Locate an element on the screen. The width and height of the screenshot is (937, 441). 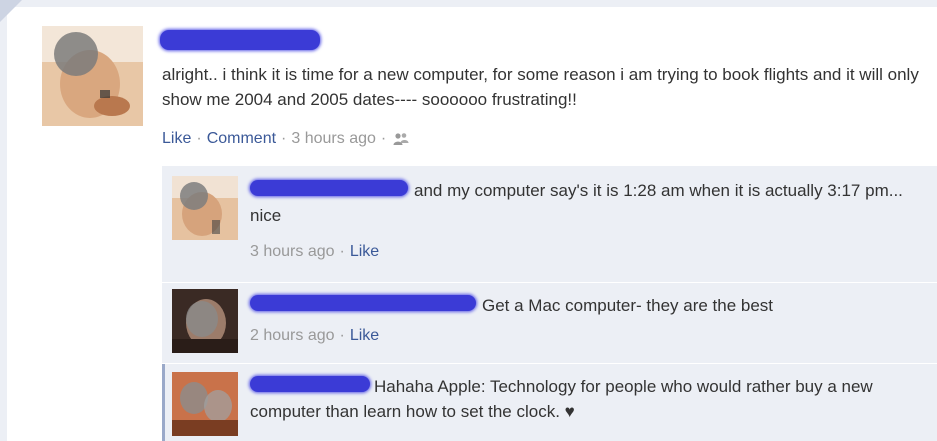
comment-meta: 2 hours ago · Like is located at coordinates (314, 336).